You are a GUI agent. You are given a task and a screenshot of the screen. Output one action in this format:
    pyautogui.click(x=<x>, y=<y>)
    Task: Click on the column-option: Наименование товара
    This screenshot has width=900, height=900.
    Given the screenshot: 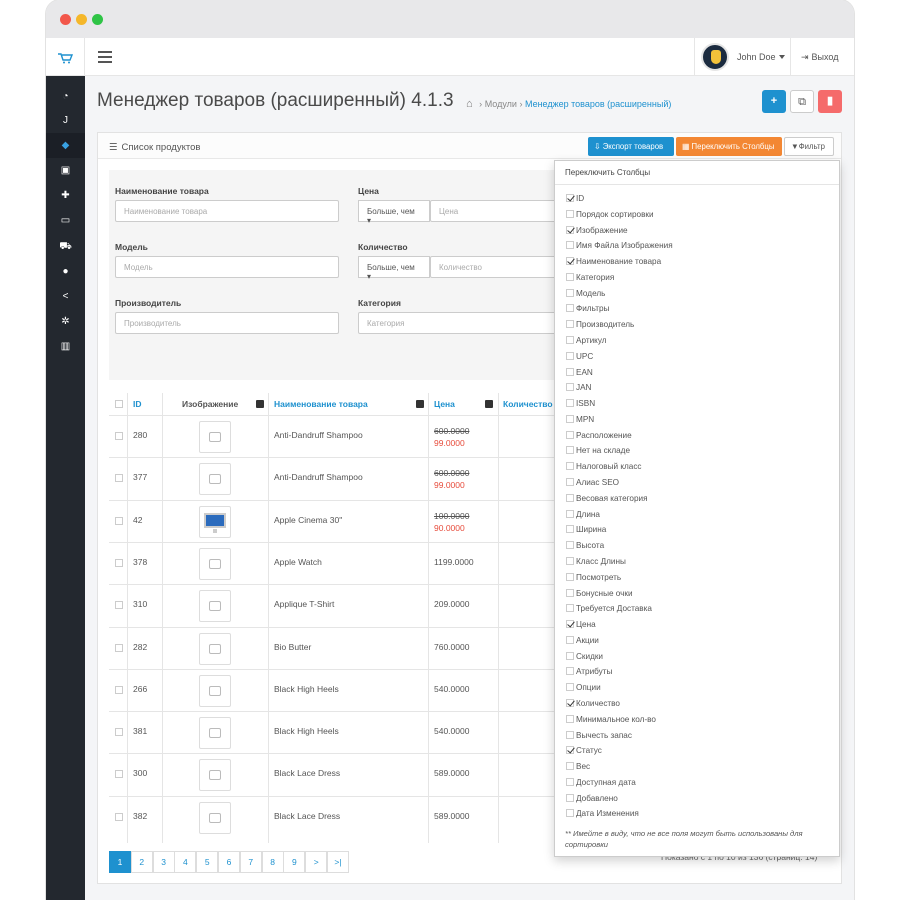 What is the action you would take?
    pyautogui.click(x=613, y=264)
    